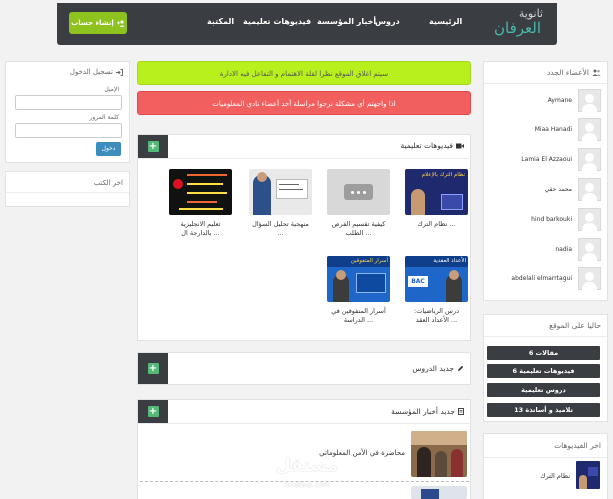  What do you see at coordinates (449, 261) in the screenshot?
I see `thumbnail-caption: الأعداد العقدية` at bounding box center [449, 261].